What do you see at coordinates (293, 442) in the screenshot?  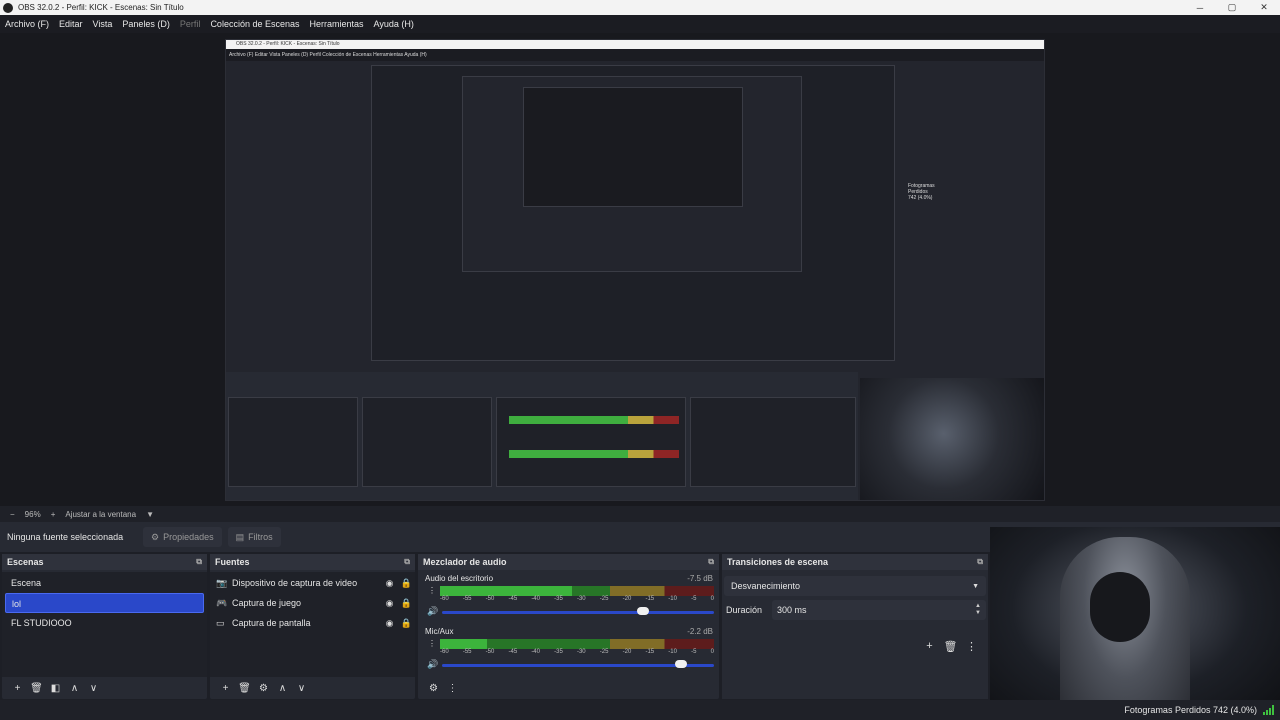 I see `nested-scenes-panel` at bounding box center [293, 442].